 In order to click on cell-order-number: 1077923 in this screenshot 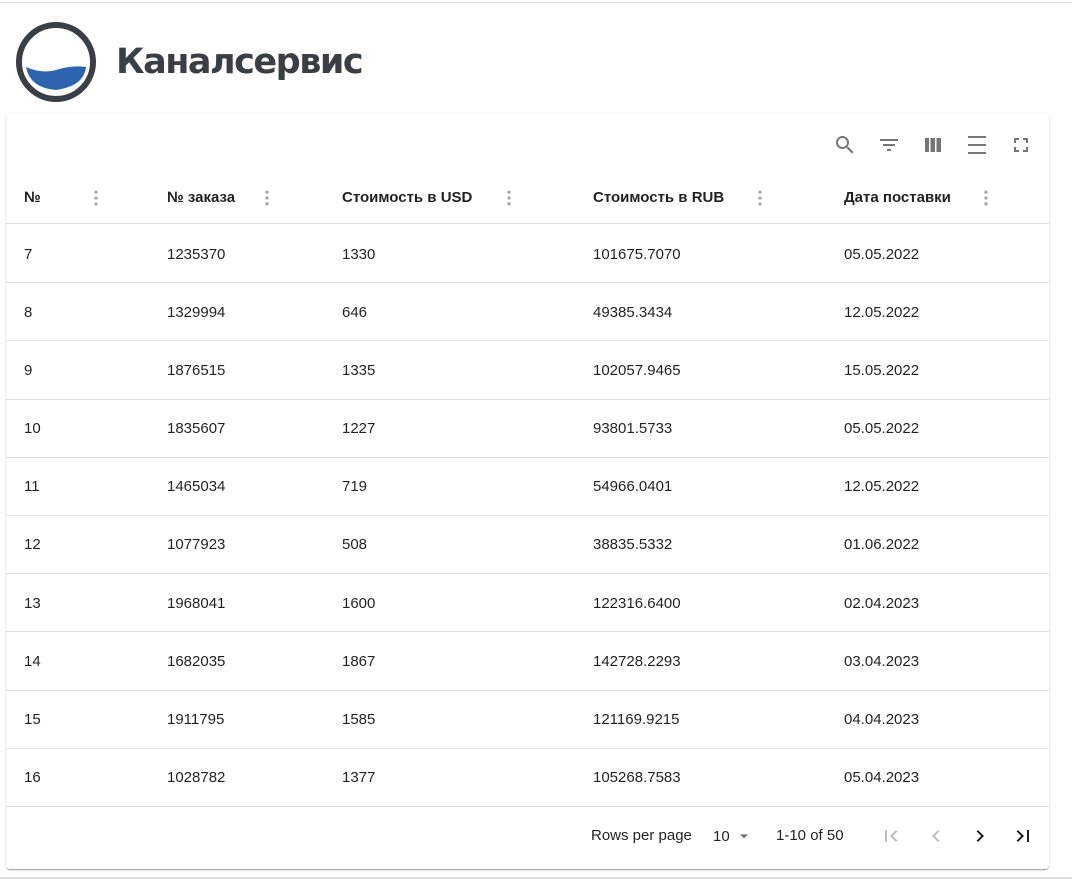, I will do `click(196, 545)`.